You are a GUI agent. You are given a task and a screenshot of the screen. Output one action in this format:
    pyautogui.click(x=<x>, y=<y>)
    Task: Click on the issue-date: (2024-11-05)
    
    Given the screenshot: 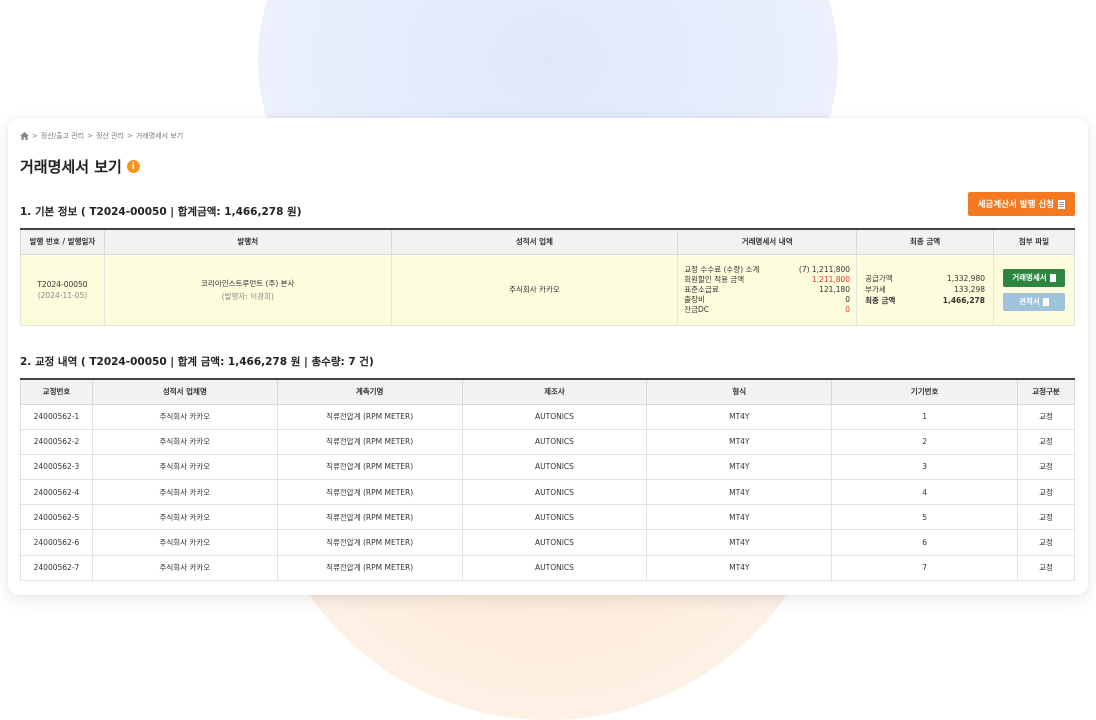 What is the action you would take?
    pyautogui.click(x=62, y=295)
    